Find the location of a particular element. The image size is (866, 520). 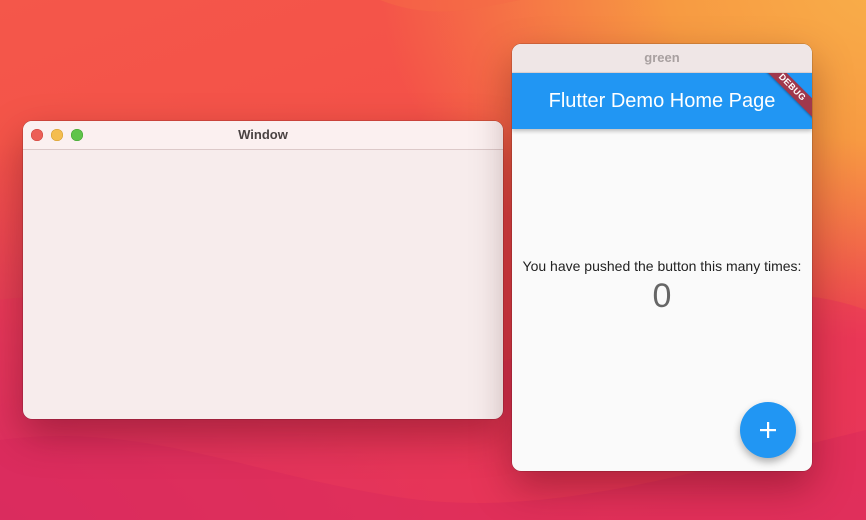

flutter-window-title: green is located at coordinates (662, 57).